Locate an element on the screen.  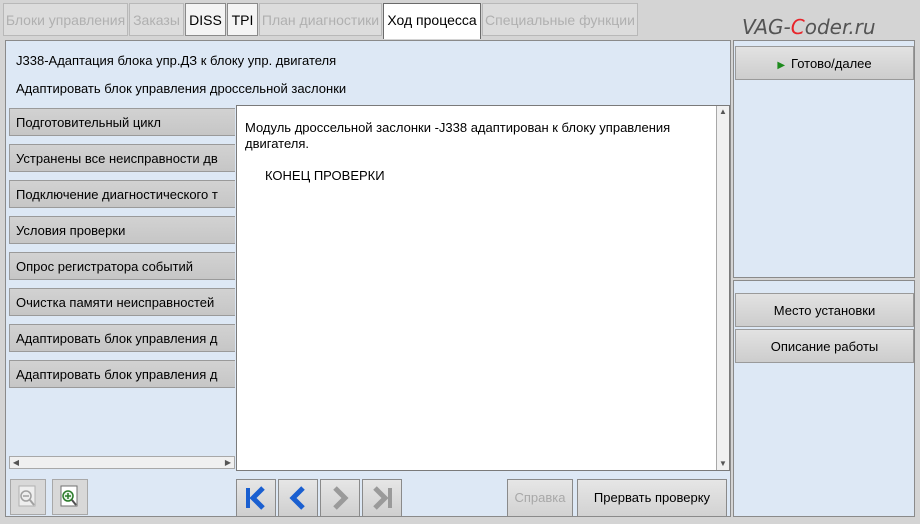
skip-last-icon is located at coordinates (382, 498).